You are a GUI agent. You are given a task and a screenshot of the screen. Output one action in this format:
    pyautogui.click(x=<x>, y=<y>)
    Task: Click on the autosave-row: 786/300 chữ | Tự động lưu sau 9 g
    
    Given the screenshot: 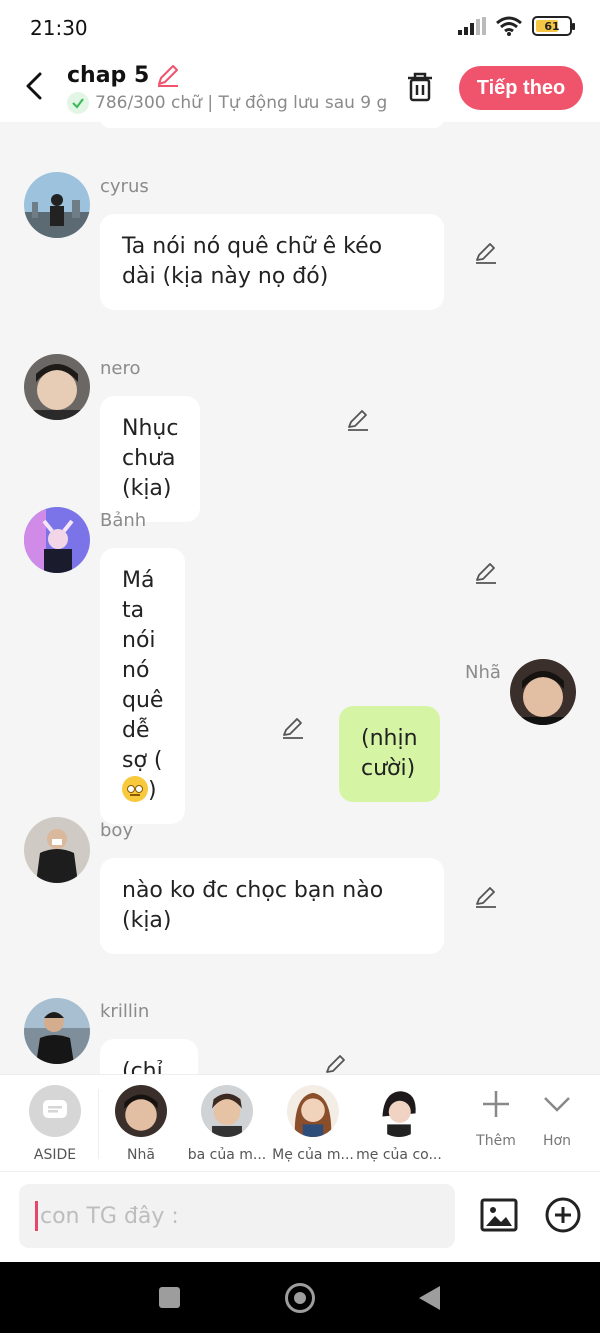 What is the action you would take?
    pyautogui.click(x=227, y=103)
    